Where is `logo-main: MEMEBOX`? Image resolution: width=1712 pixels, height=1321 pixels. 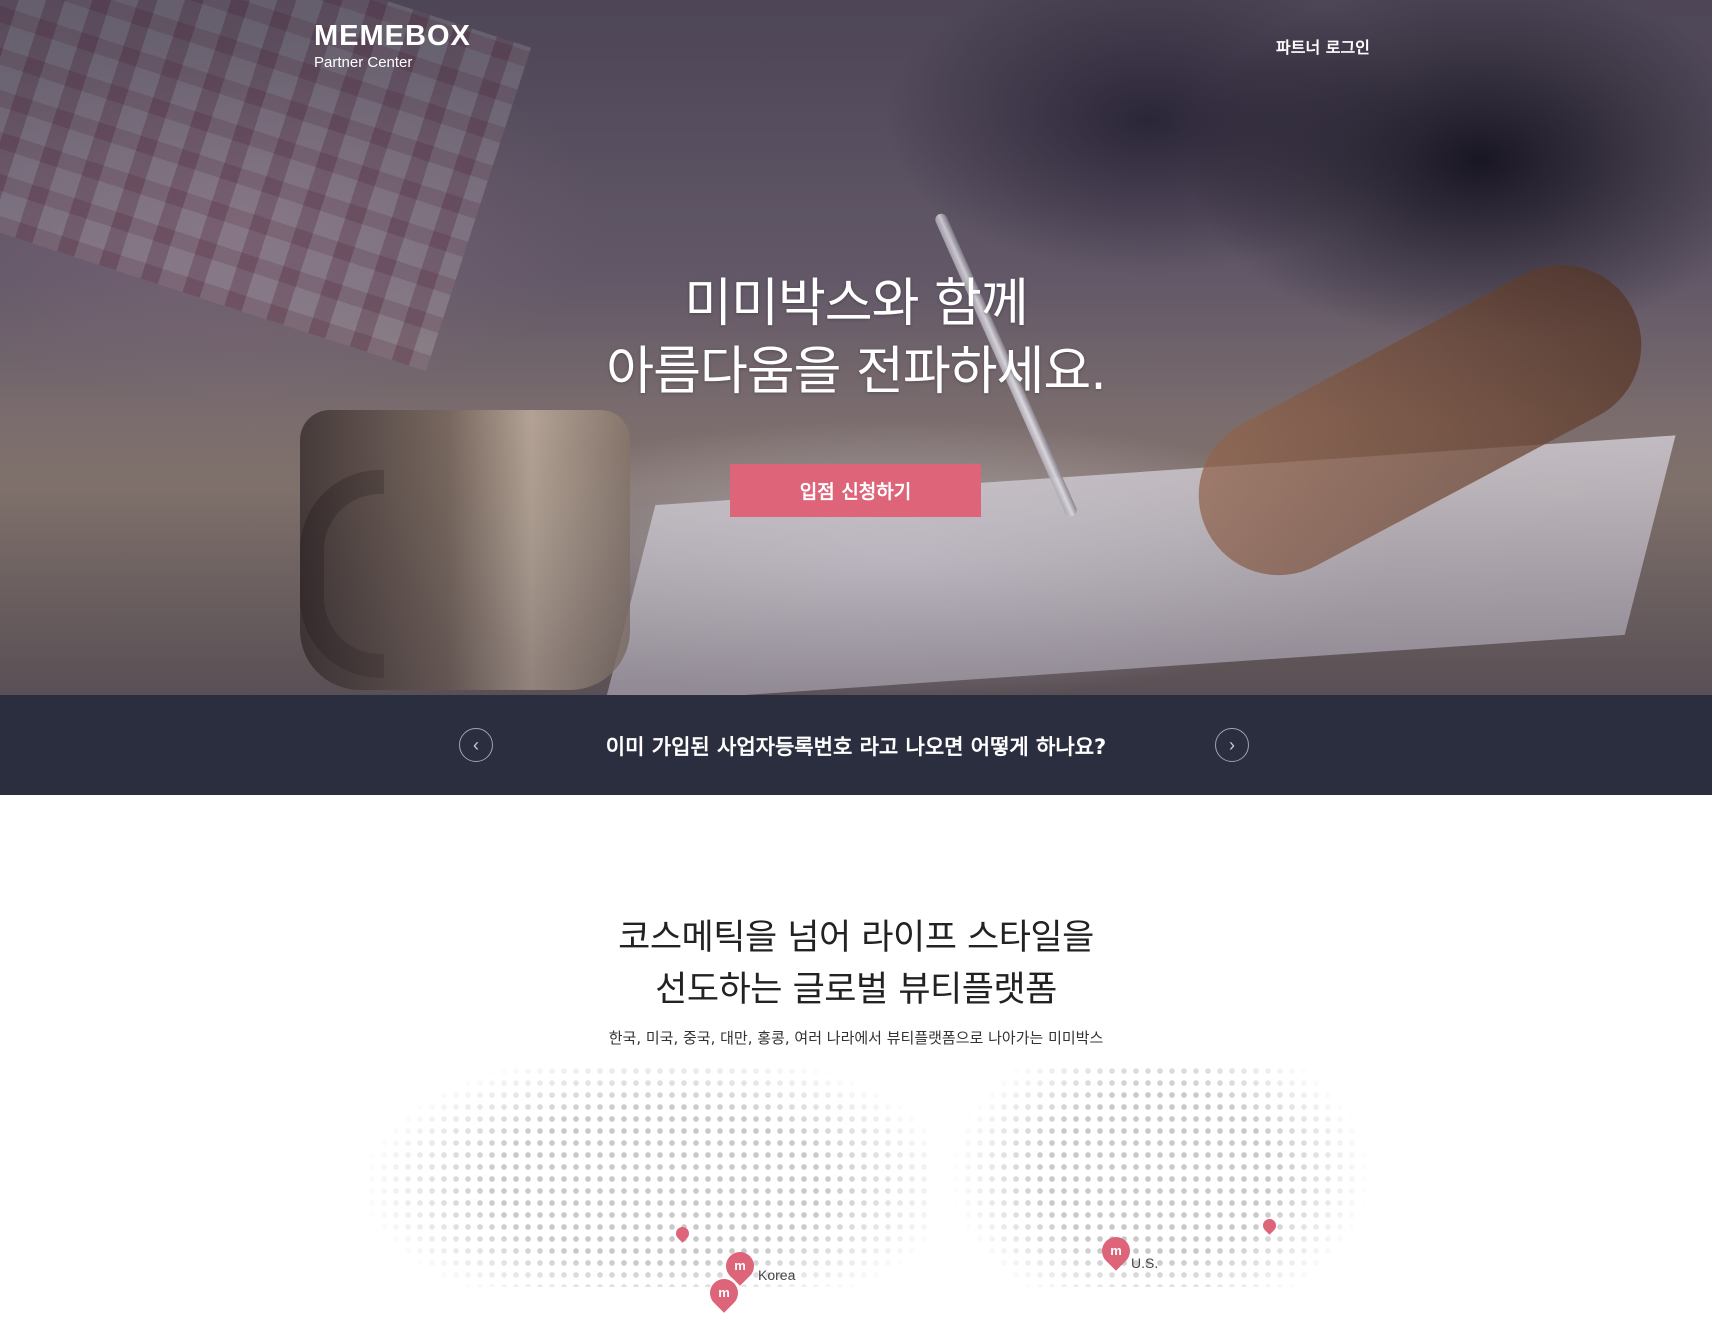
logo-main: MEMEBOX is located at coordinates (392, 36).